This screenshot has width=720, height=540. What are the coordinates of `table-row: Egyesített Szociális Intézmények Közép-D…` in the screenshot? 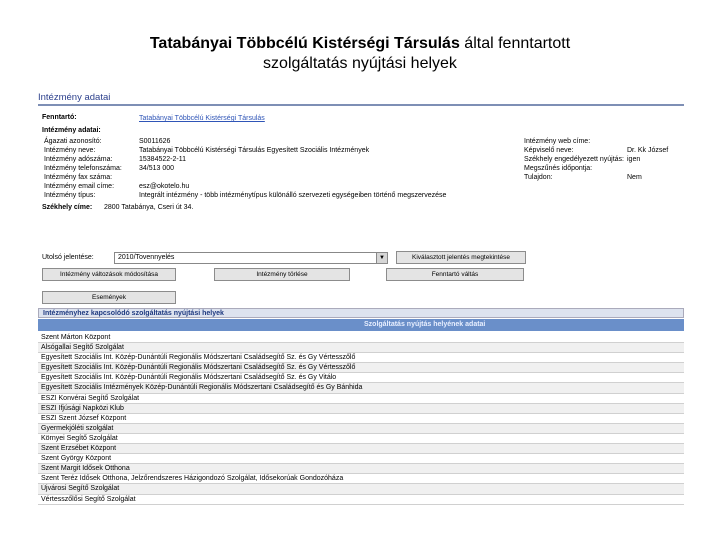 It's located at (361, 388).